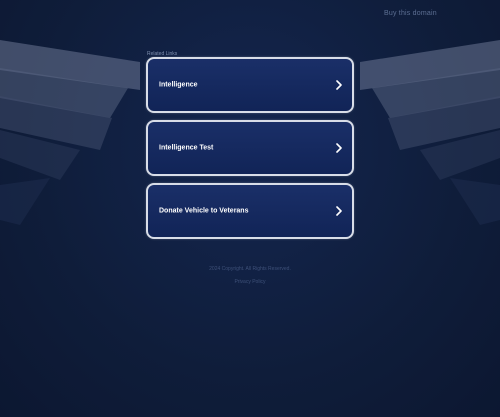  I want to click on link-donate-vehicle-to-veterans: Donate Vehicle to Veterans, so click(250, 211).